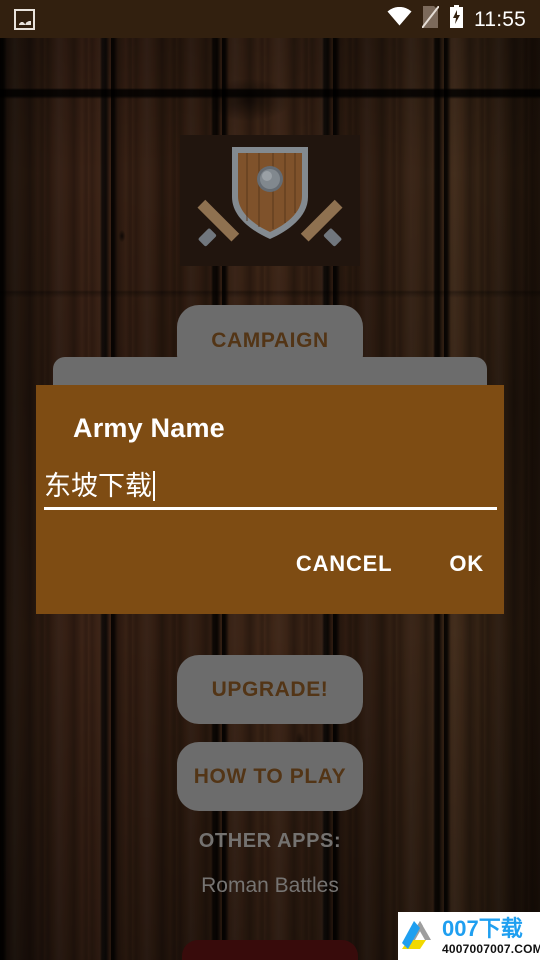  What do you see at coordinates (491, 948) in the screenshot?
I see `watermark-sub-text: 4007007007.COM` at bounding box center [491, 948].